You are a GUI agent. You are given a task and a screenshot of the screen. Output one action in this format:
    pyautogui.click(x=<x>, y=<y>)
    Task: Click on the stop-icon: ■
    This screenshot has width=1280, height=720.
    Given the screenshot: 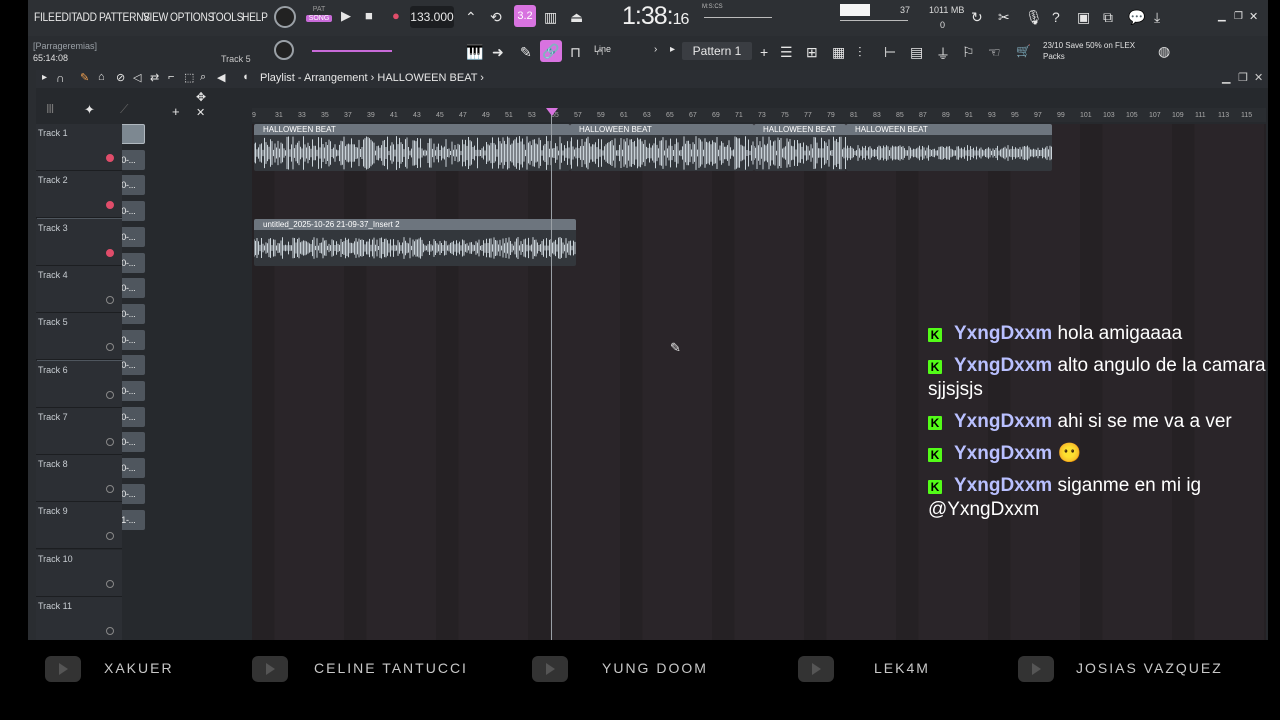 What is the action you would take?
    pyautogui.click(x=369, y=15)
    